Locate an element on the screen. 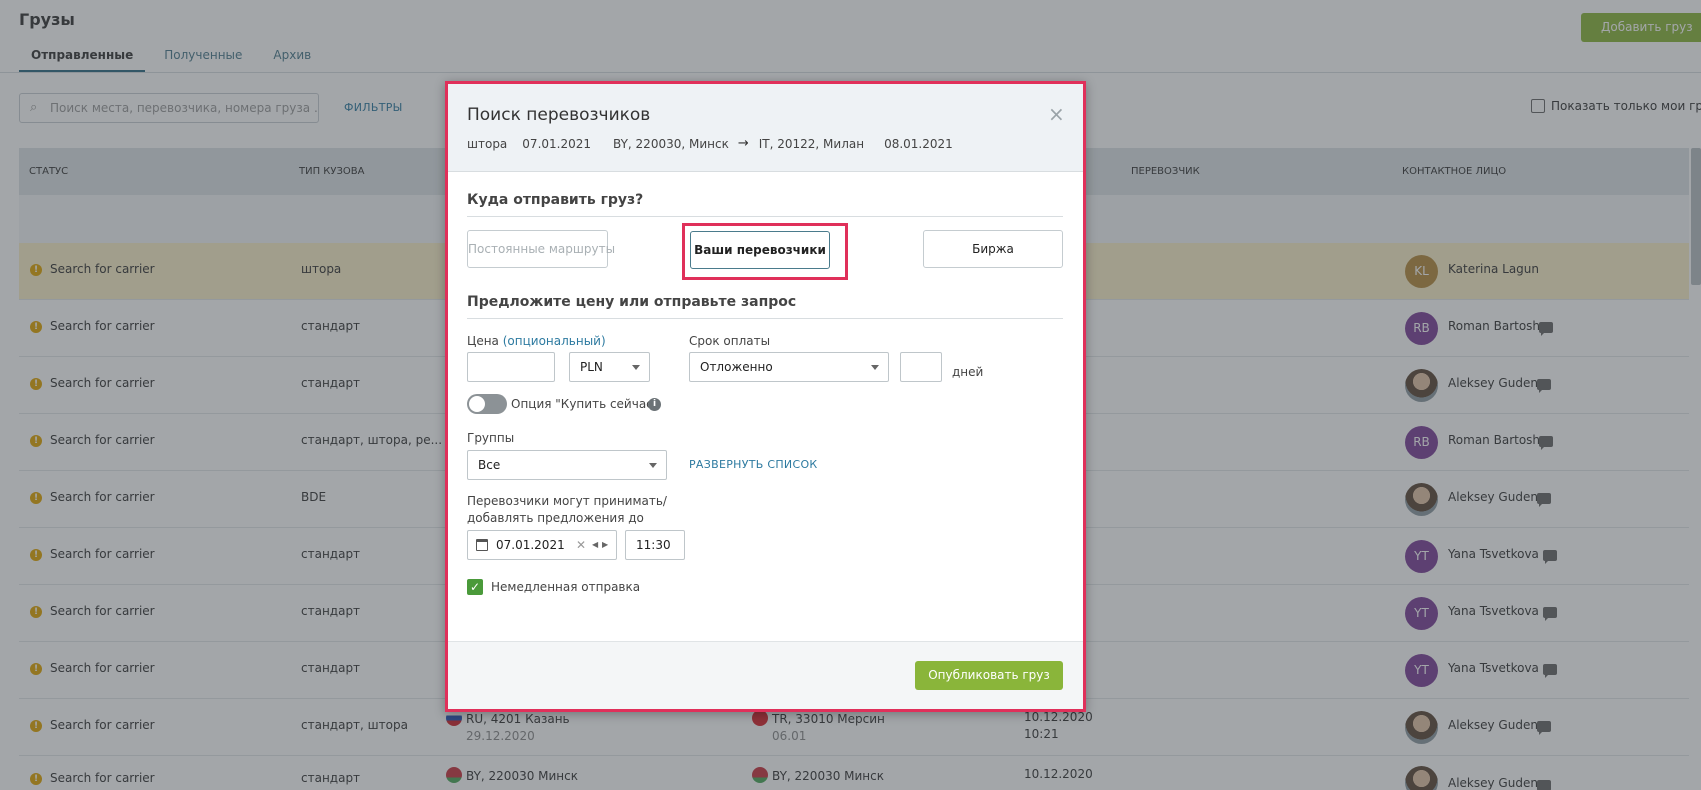 The image size is (1701, 790). regular-routes-button: Постоянные маршруты is located at coordinates (541, 249).